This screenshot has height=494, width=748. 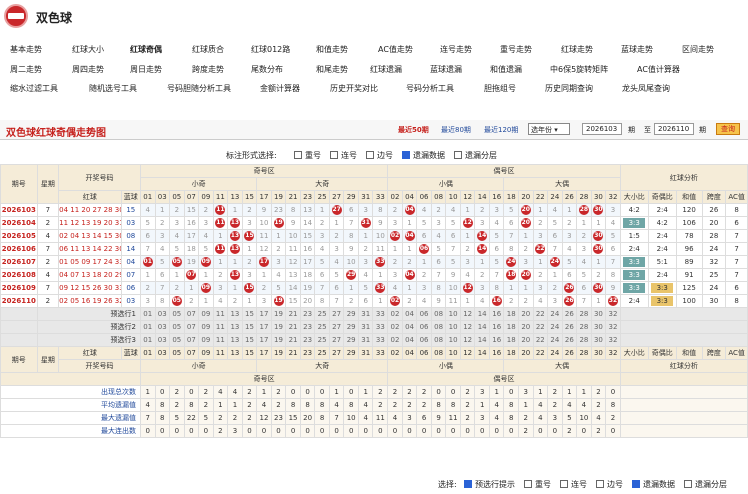 What do you see at coordinates (516, 49) in the screenshot?
I see `nav-link: 重号走势` at bounding box center [516, 49].